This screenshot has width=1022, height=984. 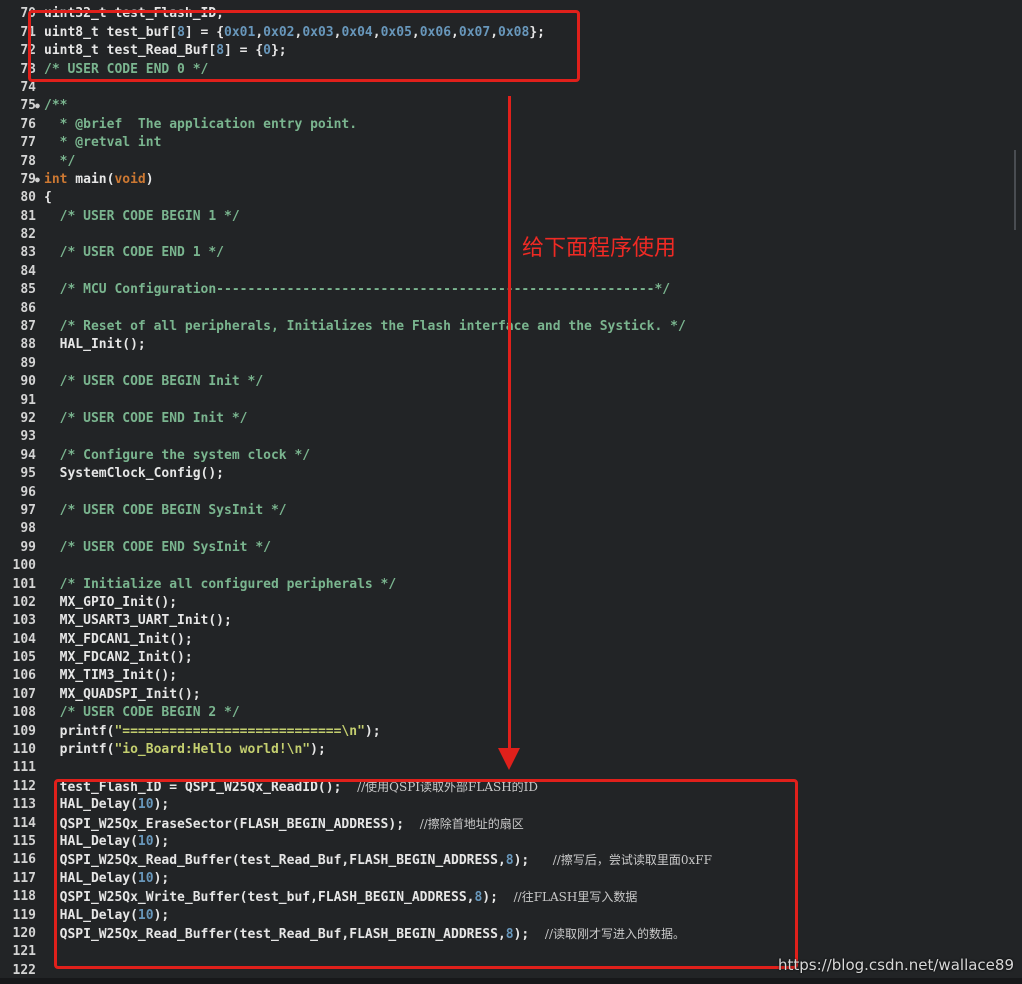 I want to click on line-number: 121, so click(x=24, y=952).